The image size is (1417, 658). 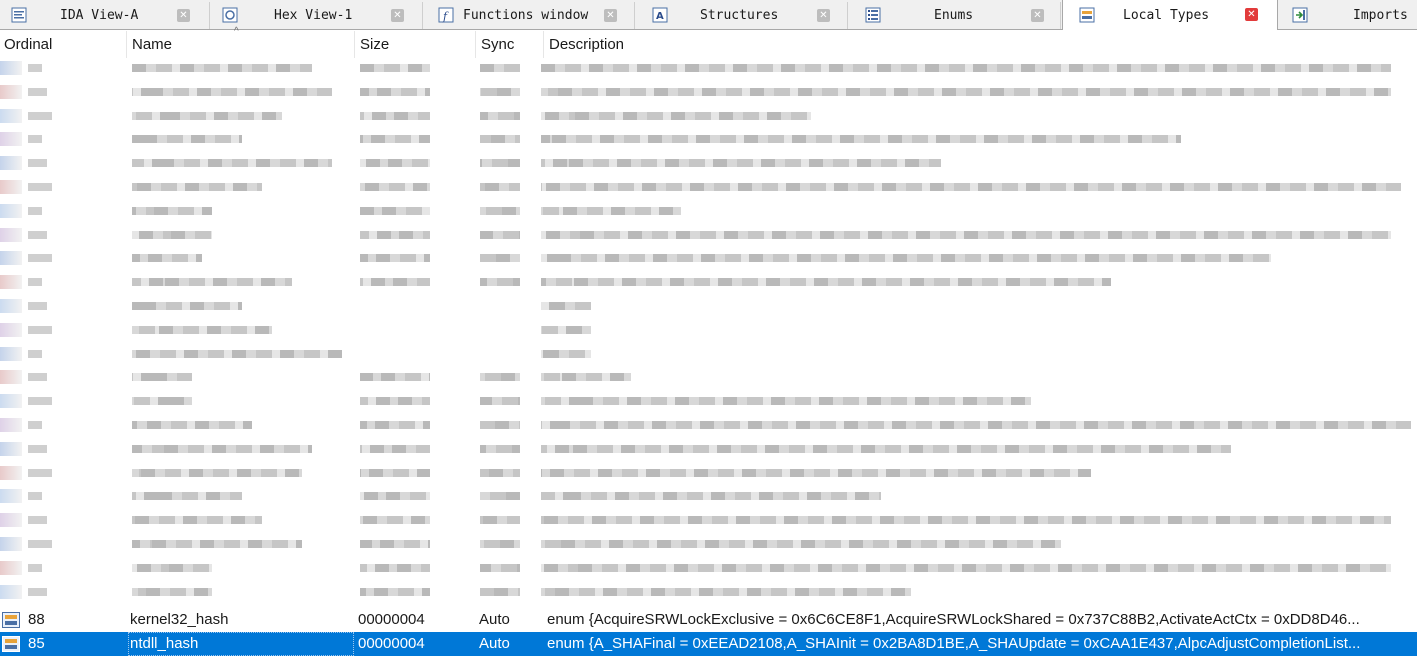 I want to click on hex-view-icon, so click(x=230, y=15).